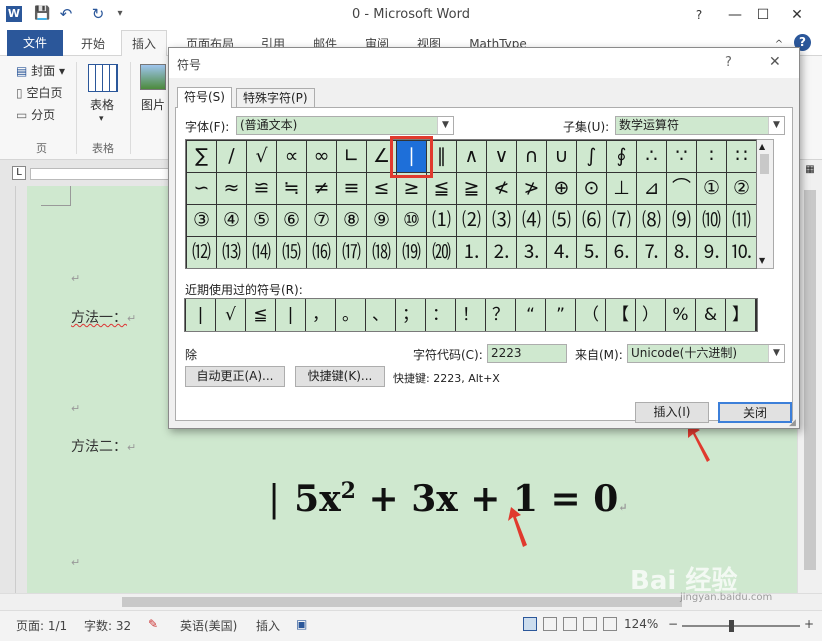 This screenshot has width=822, height=641. Describe the element at coordinates (101, 119) in the screenshot. I see `table-dropdown-icon: ▾` at that location.